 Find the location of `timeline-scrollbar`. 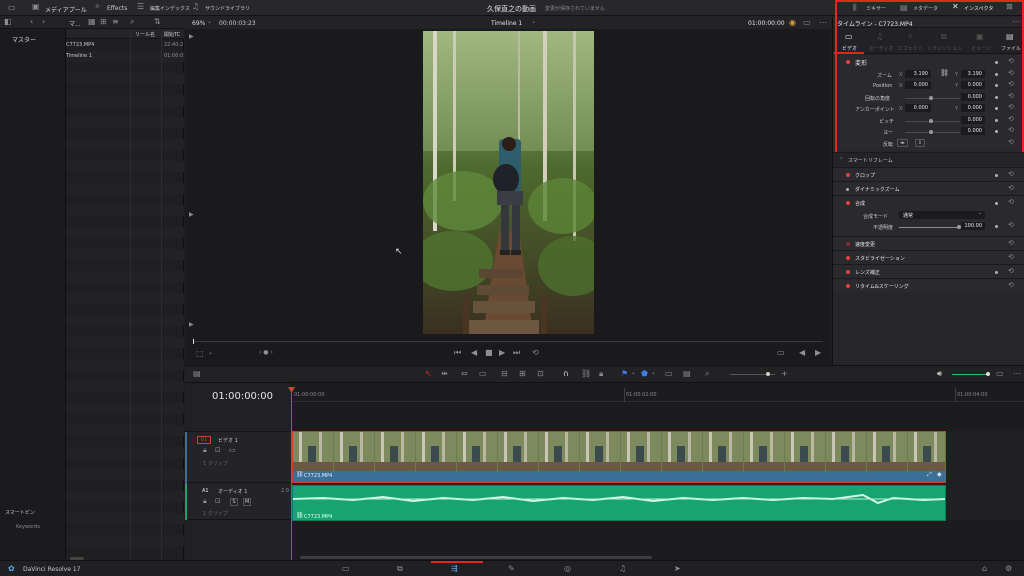

timeline-scrollbar is located at coordinates (476, 557).